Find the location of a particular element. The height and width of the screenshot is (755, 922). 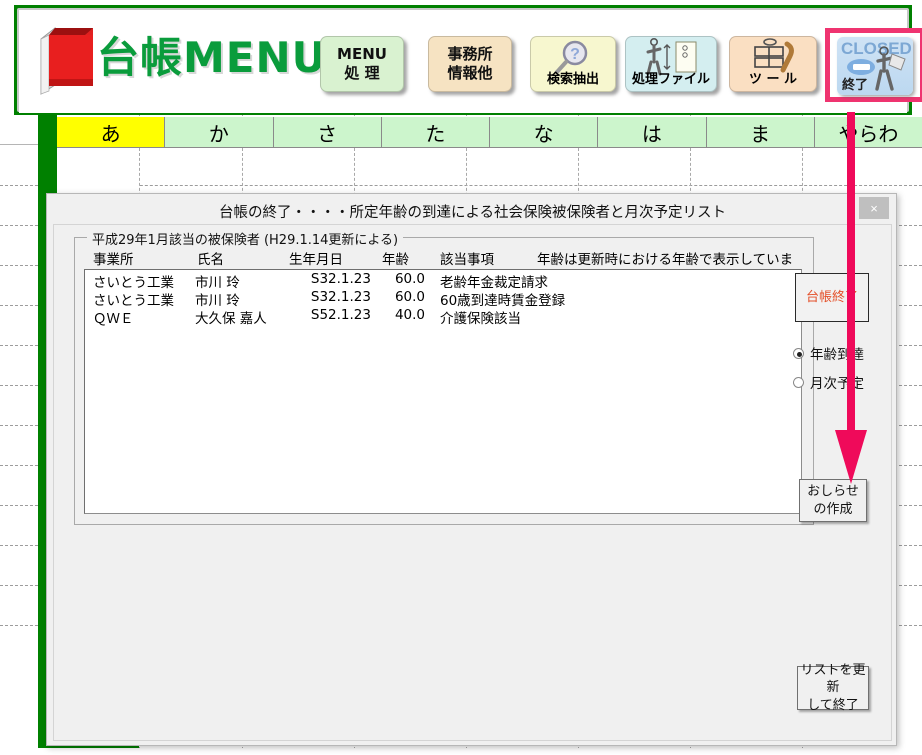

create-notice-line1: おしらせ is located at coordinates (833, 491).